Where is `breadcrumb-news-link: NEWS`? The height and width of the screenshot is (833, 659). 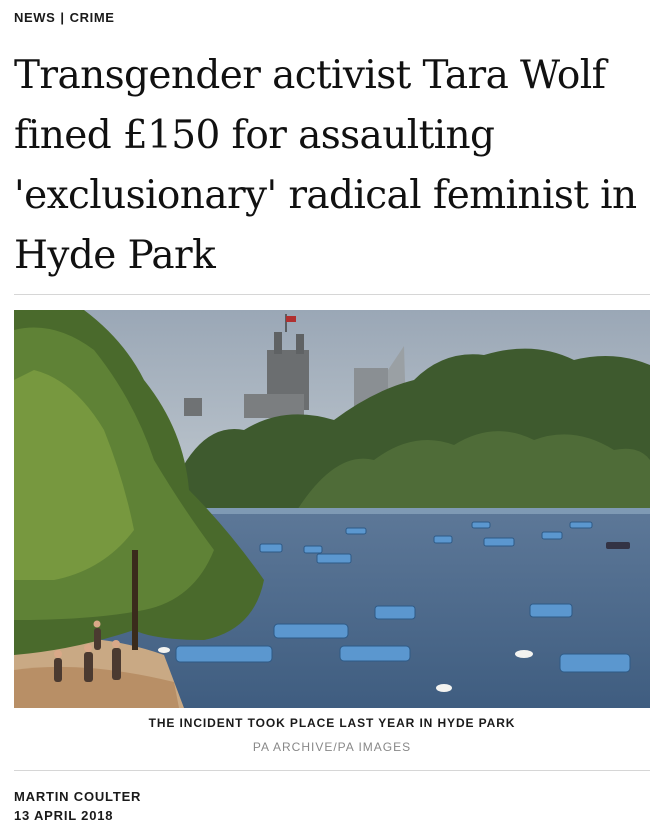 breadcrumb-news-link: NEWS is located at coordinates (34, 17).